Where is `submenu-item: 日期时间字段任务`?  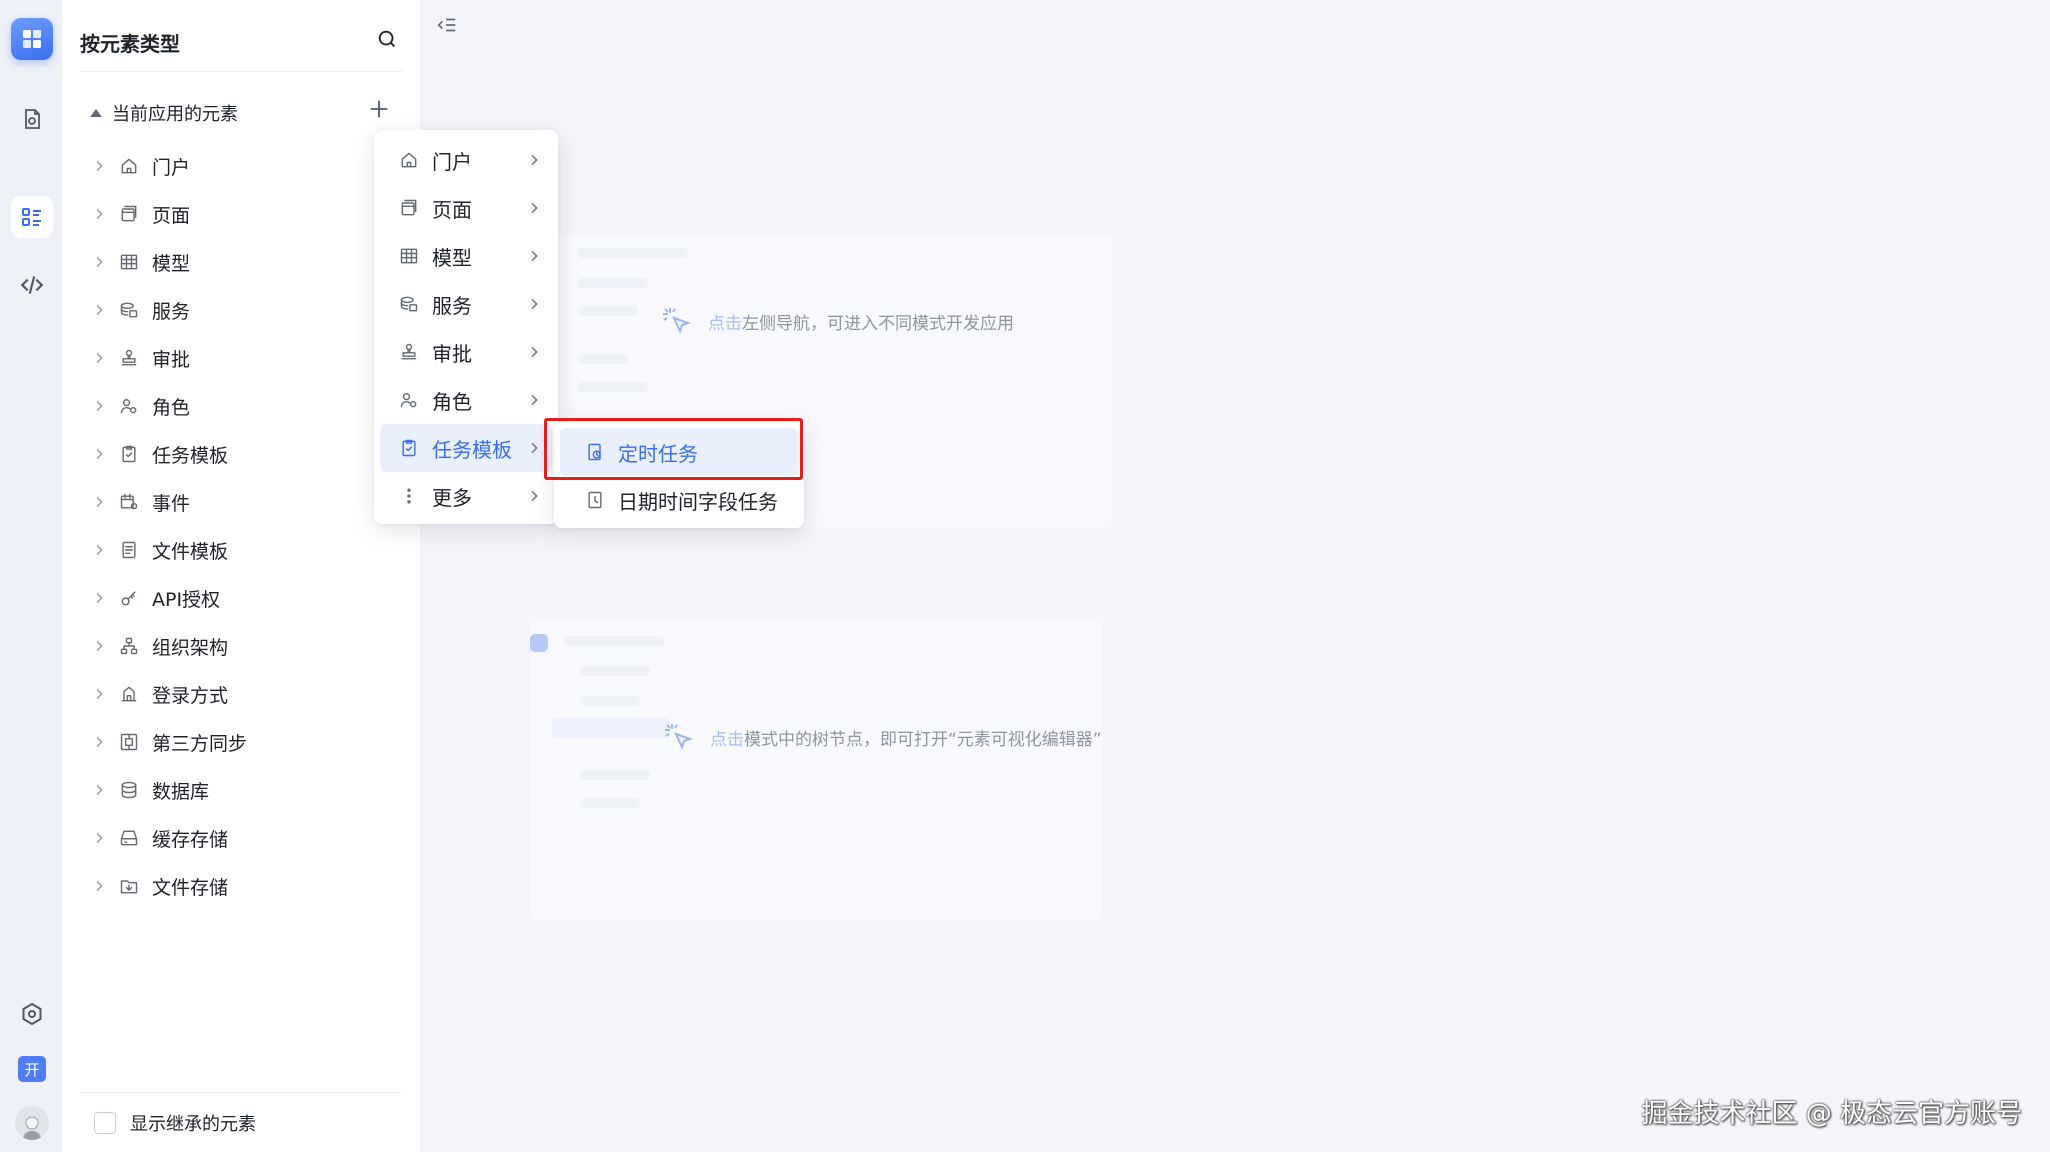 submenu-item: 日期时间字段任务 is located at coordinates (679, 500).